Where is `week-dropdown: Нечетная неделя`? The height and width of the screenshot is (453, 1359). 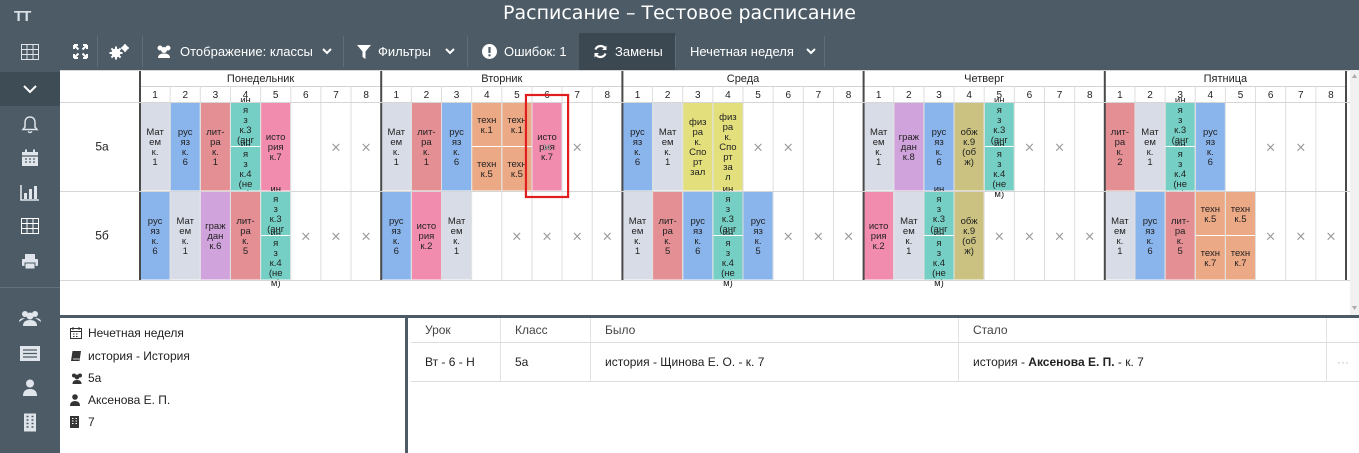 week-dropdown: Нечетная неделя is located at coordinates (753, 51).